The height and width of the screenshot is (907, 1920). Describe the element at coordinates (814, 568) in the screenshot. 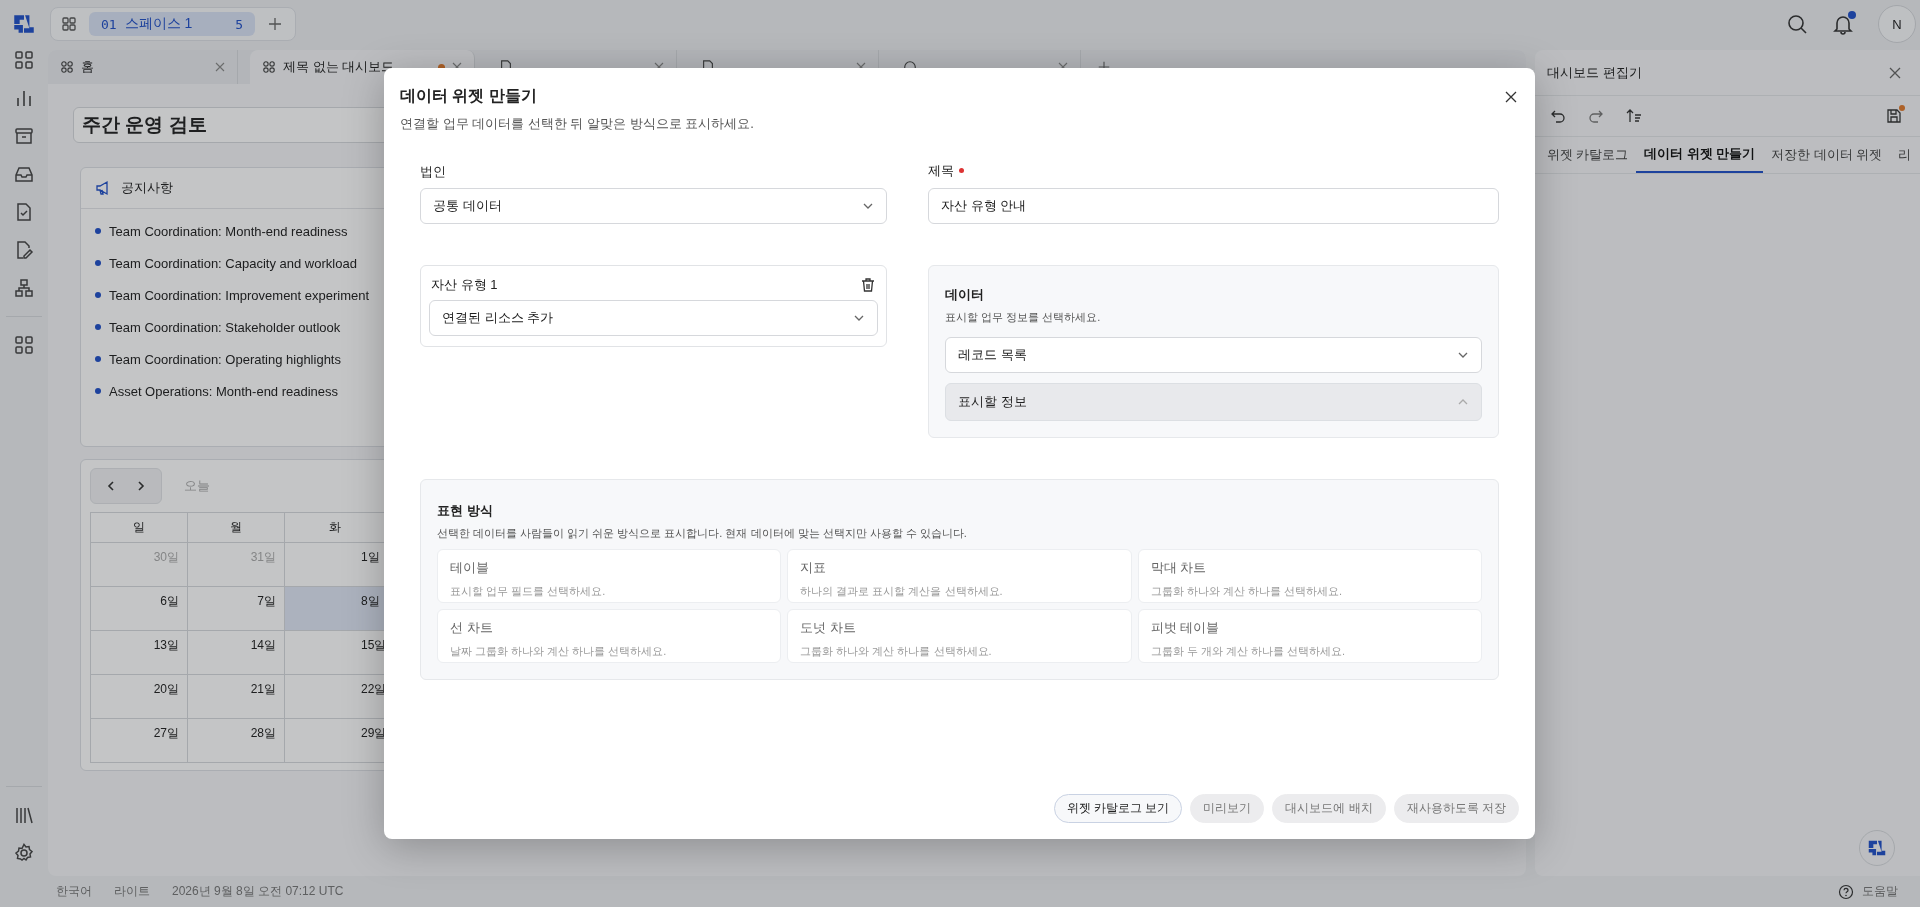

I see `option-name: 지표` at that location.